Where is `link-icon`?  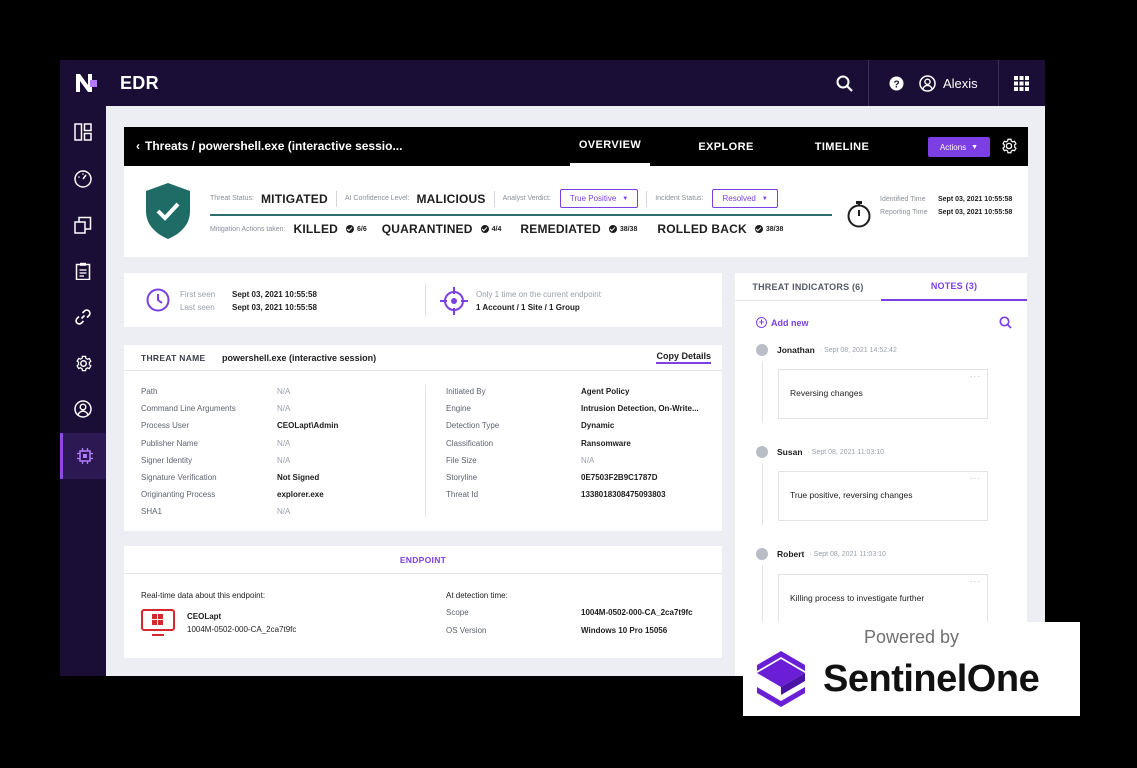 link-icon is located at coordinates (83, 317).